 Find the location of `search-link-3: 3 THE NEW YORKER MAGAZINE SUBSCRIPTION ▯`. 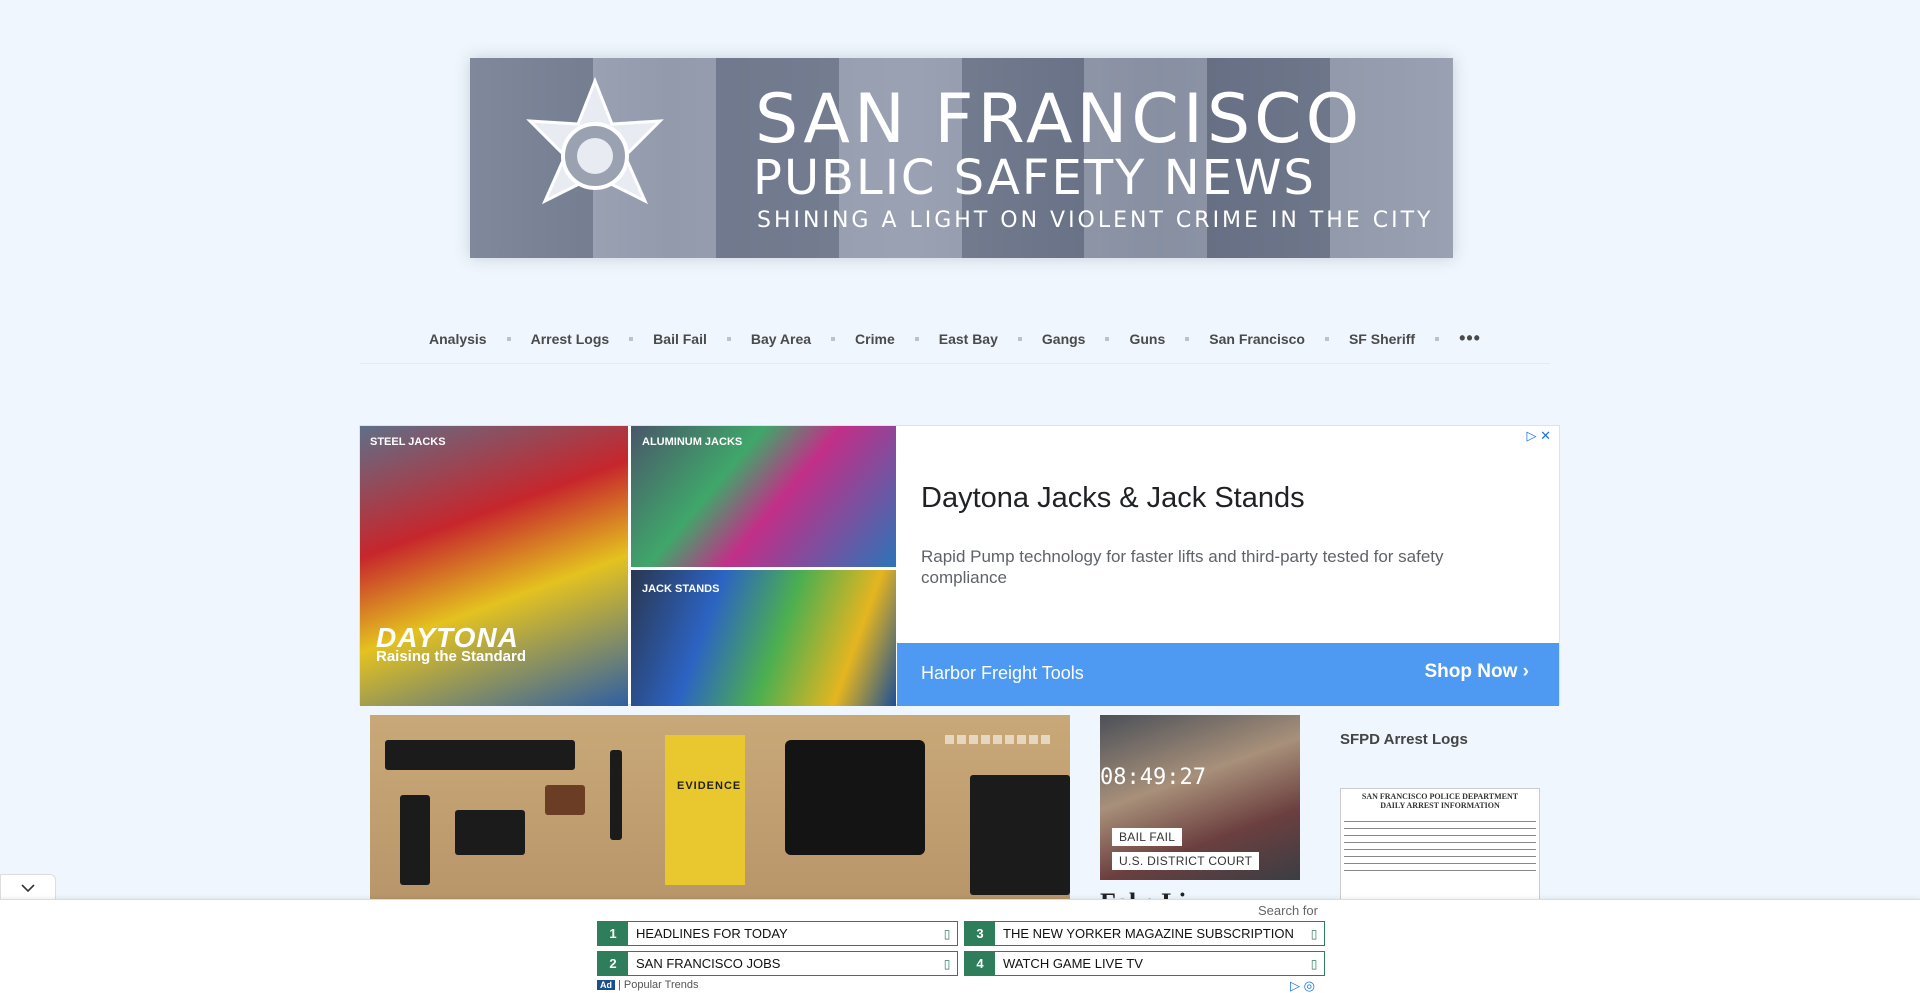

search-link-3: 3 THE NEW YORKER MAGAZINE SUBSCRIPTION ▯ is located at coordinates (1144, 933).